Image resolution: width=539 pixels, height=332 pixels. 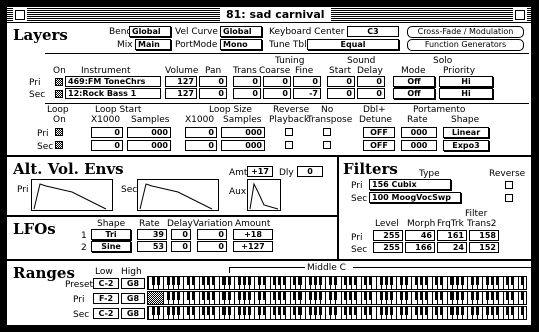 I want to click on keyboard-center-field: C3, so click(x=373, y=31).